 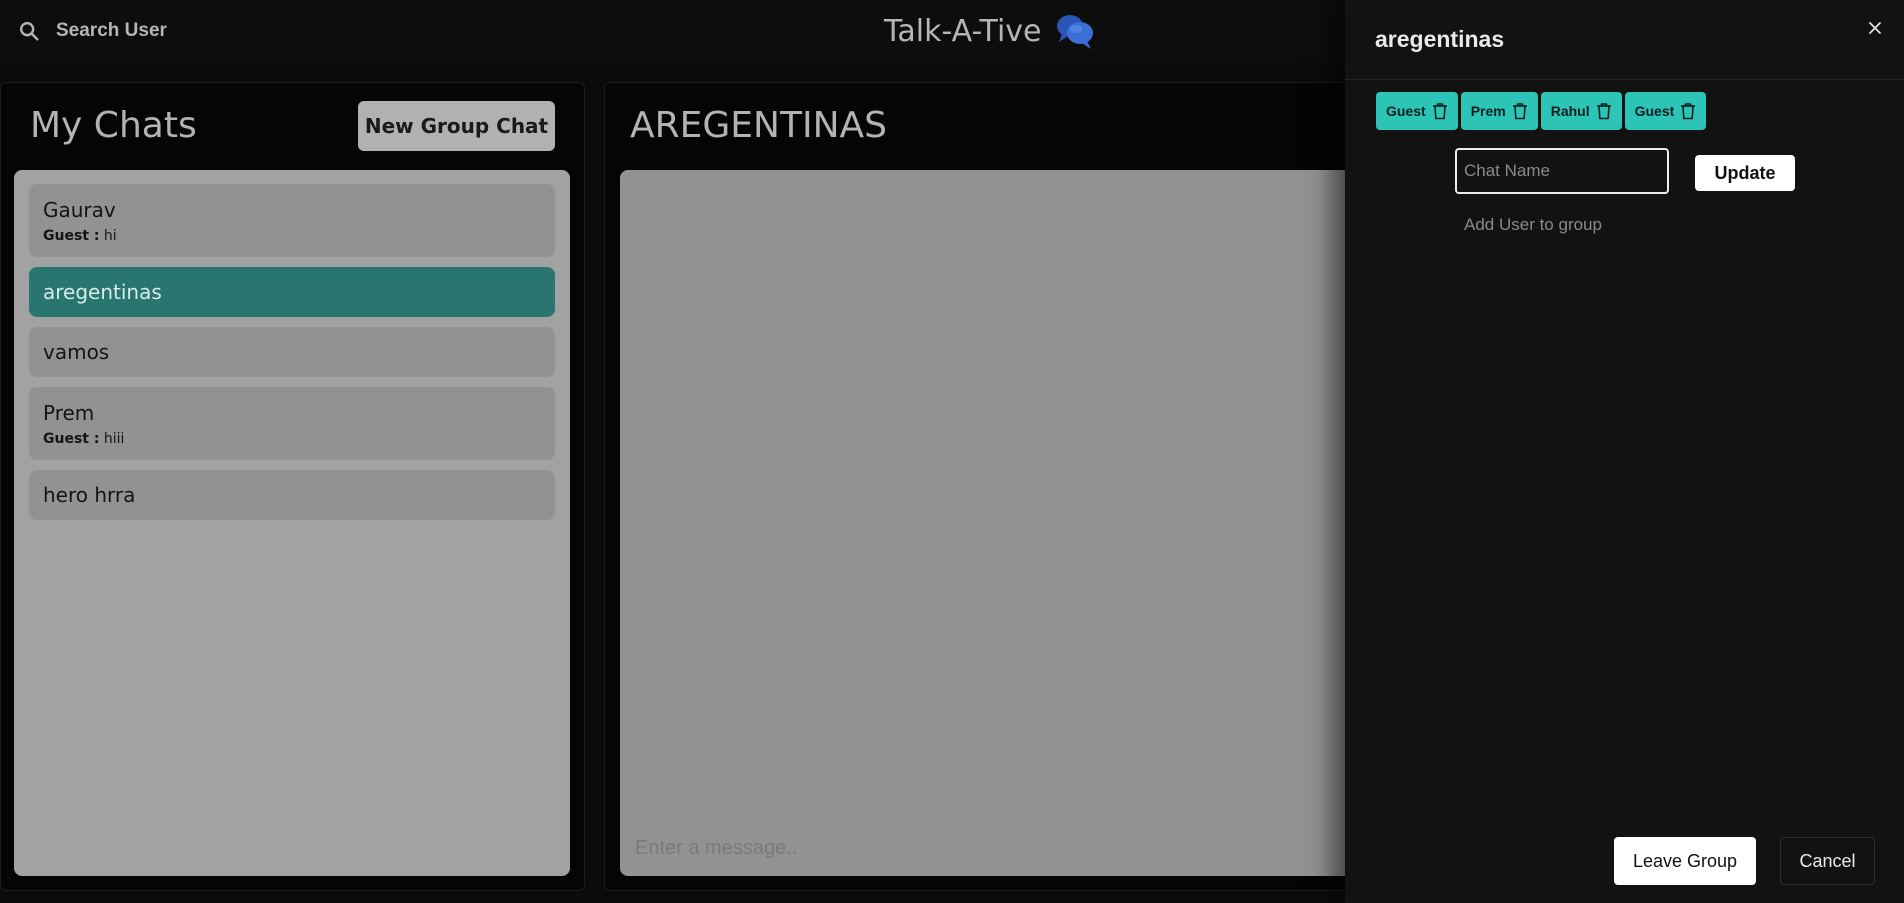 What do you see at coordinates (29, 31) in the screenshot?
I see `search-icon` at bounding box center [29, 31].